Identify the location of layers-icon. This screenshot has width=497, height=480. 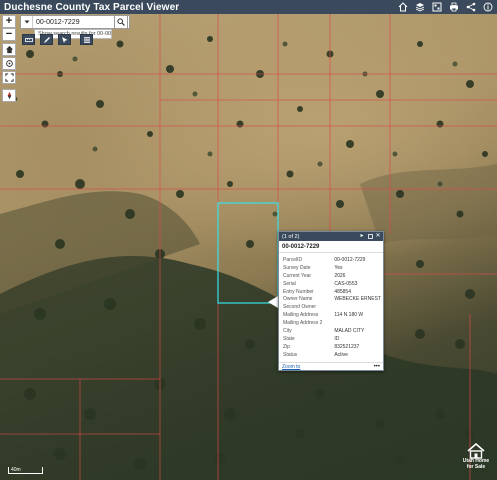
(419, 7).